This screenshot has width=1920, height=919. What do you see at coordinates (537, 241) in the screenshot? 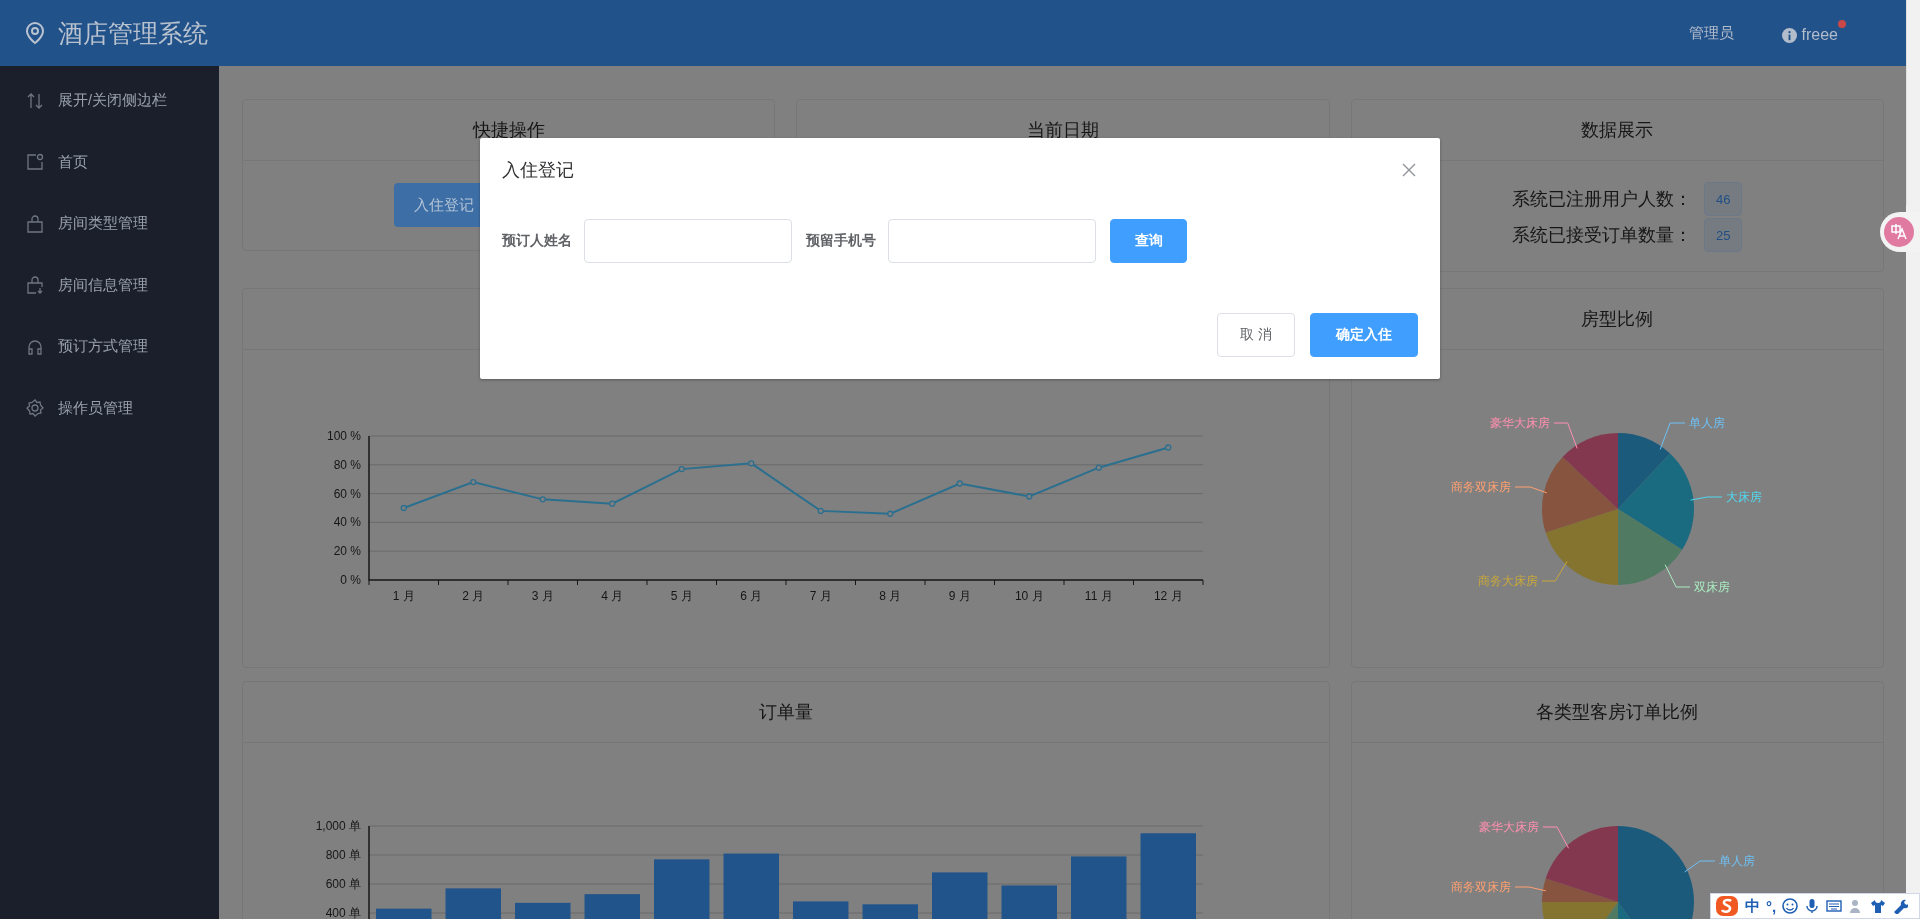
I see `field-label: 预订人姓名` at bounding box center [537, 241].